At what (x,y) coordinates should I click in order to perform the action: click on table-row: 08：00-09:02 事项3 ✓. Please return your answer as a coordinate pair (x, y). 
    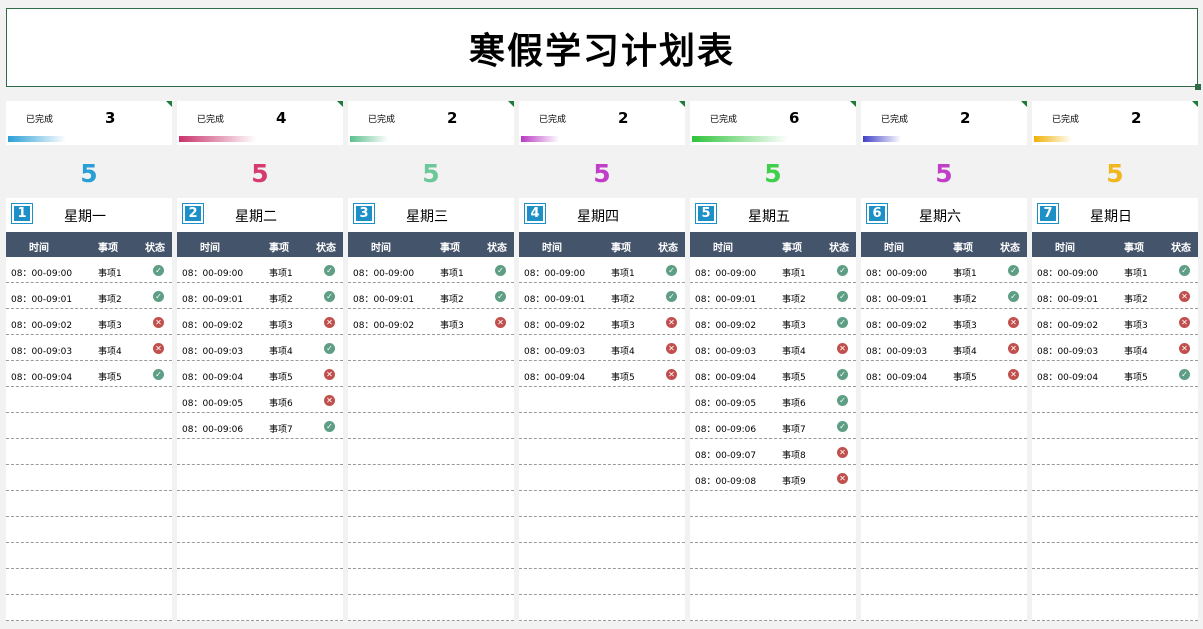
    Looking at the image, I should click on (773, 322).